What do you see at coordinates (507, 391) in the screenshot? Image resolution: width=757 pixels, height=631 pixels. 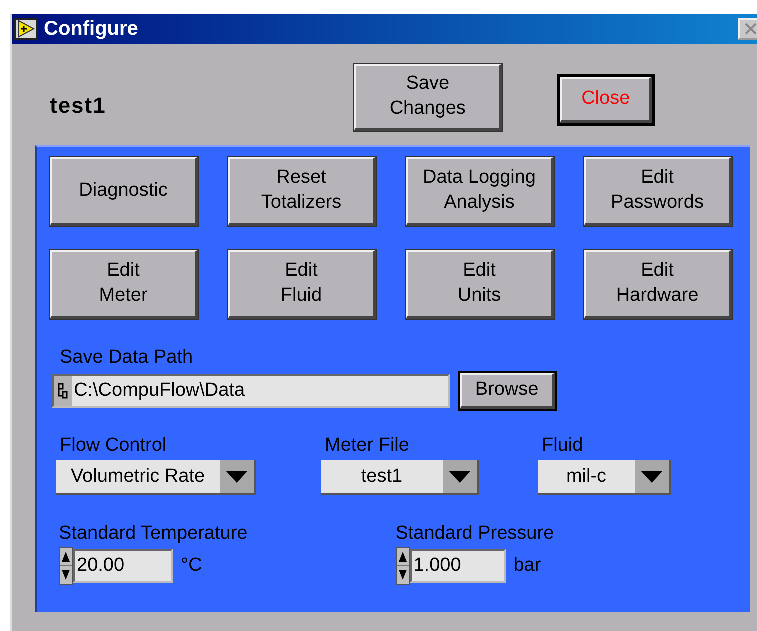 I see `browse-button: Browse` at bounding box center [507, 391].